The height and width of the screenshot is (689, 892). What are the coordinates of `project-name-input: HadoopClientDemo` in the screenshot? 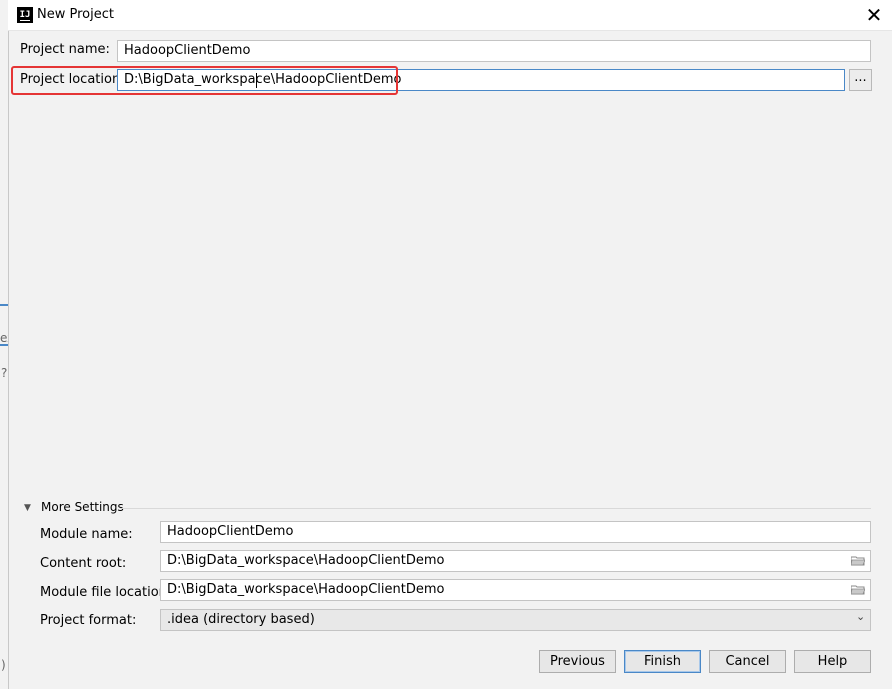 It's located at (494, 51).